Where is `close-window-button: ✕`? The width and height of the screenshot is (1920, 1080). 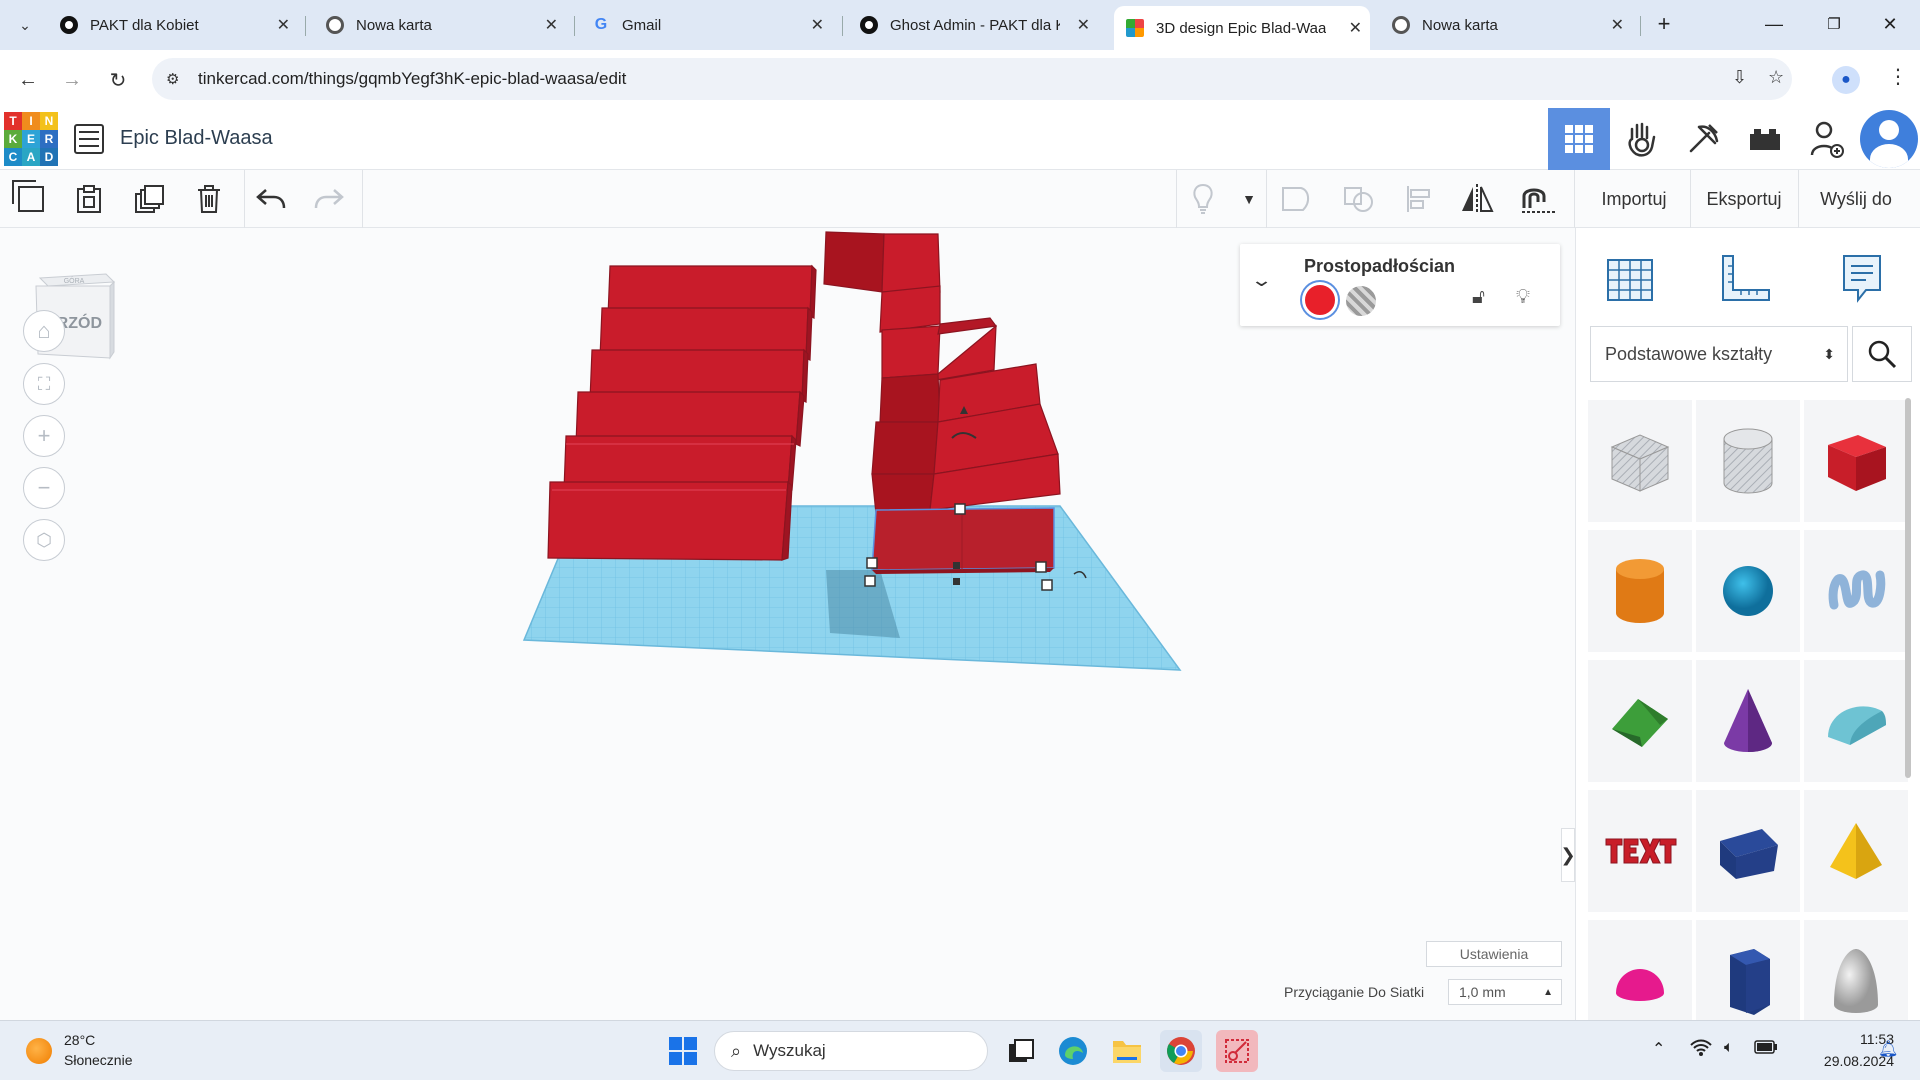
close-window-button: ✕ is located at coordinates (1890, 24).